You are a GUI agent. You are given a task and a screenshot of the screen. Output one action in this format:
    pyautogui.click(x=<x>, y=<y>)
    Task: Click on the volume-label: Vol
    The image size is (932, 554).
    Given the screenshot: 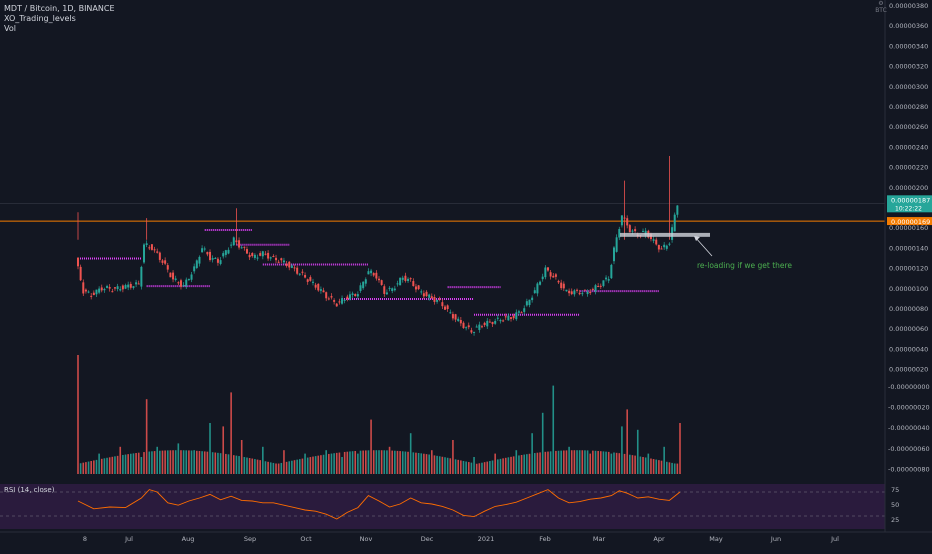 What is the action you would take?
    pyautogui.click(x=59, y=29)
    